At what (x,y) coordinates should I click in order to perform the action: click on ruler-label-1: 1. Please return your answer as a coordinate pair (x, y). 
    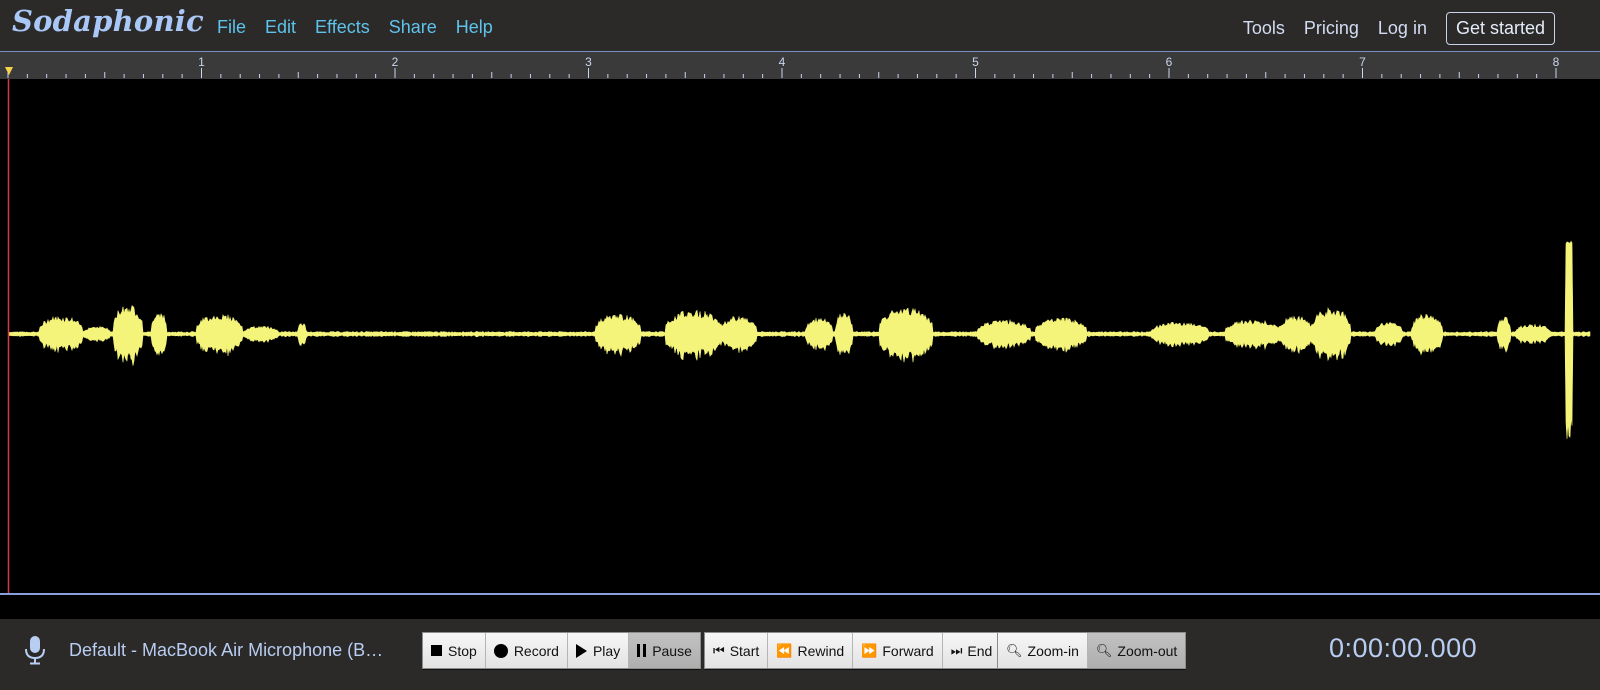
    Looking at the image, I should click on (201, 62).